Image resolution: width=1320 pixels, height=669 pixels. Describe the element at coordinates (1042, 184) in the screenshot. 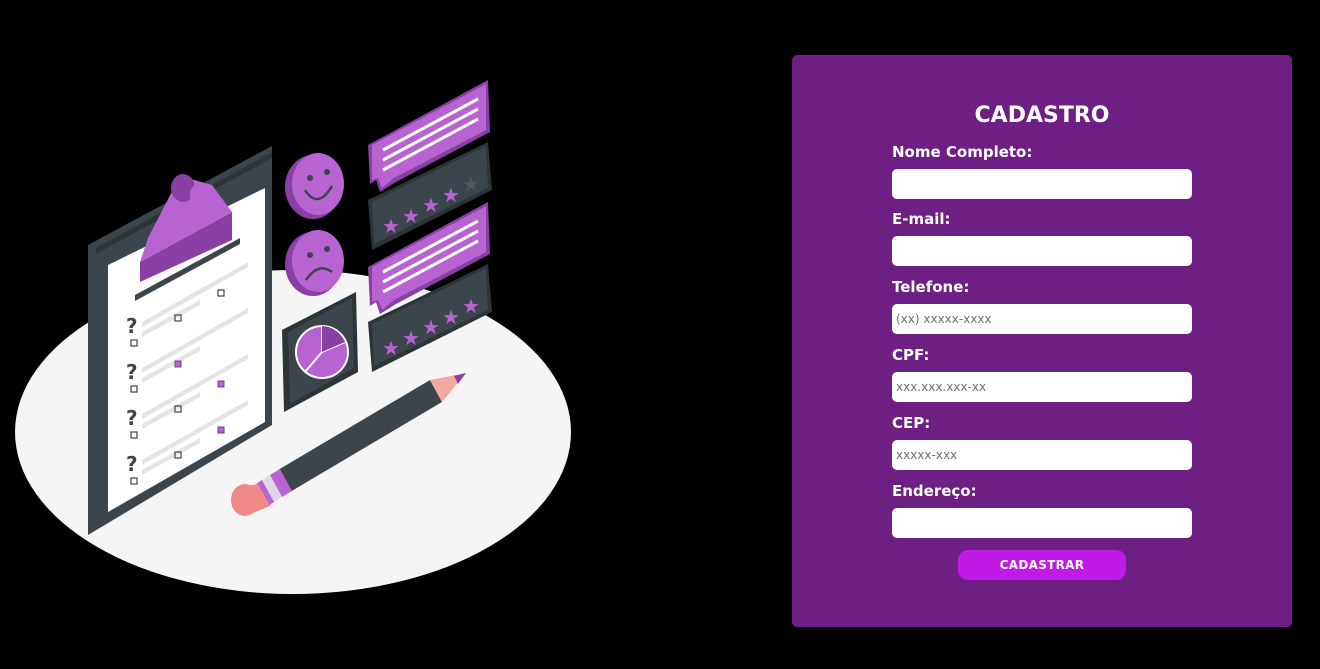

I see `full-name-input` at that location.